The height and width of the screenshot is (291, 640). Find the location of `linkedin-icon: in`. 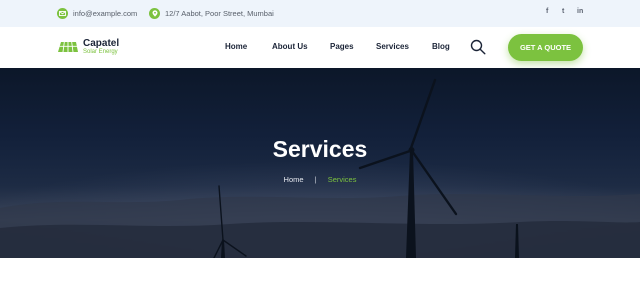

linkedin-icon: in is located at coordinates (580, 11).